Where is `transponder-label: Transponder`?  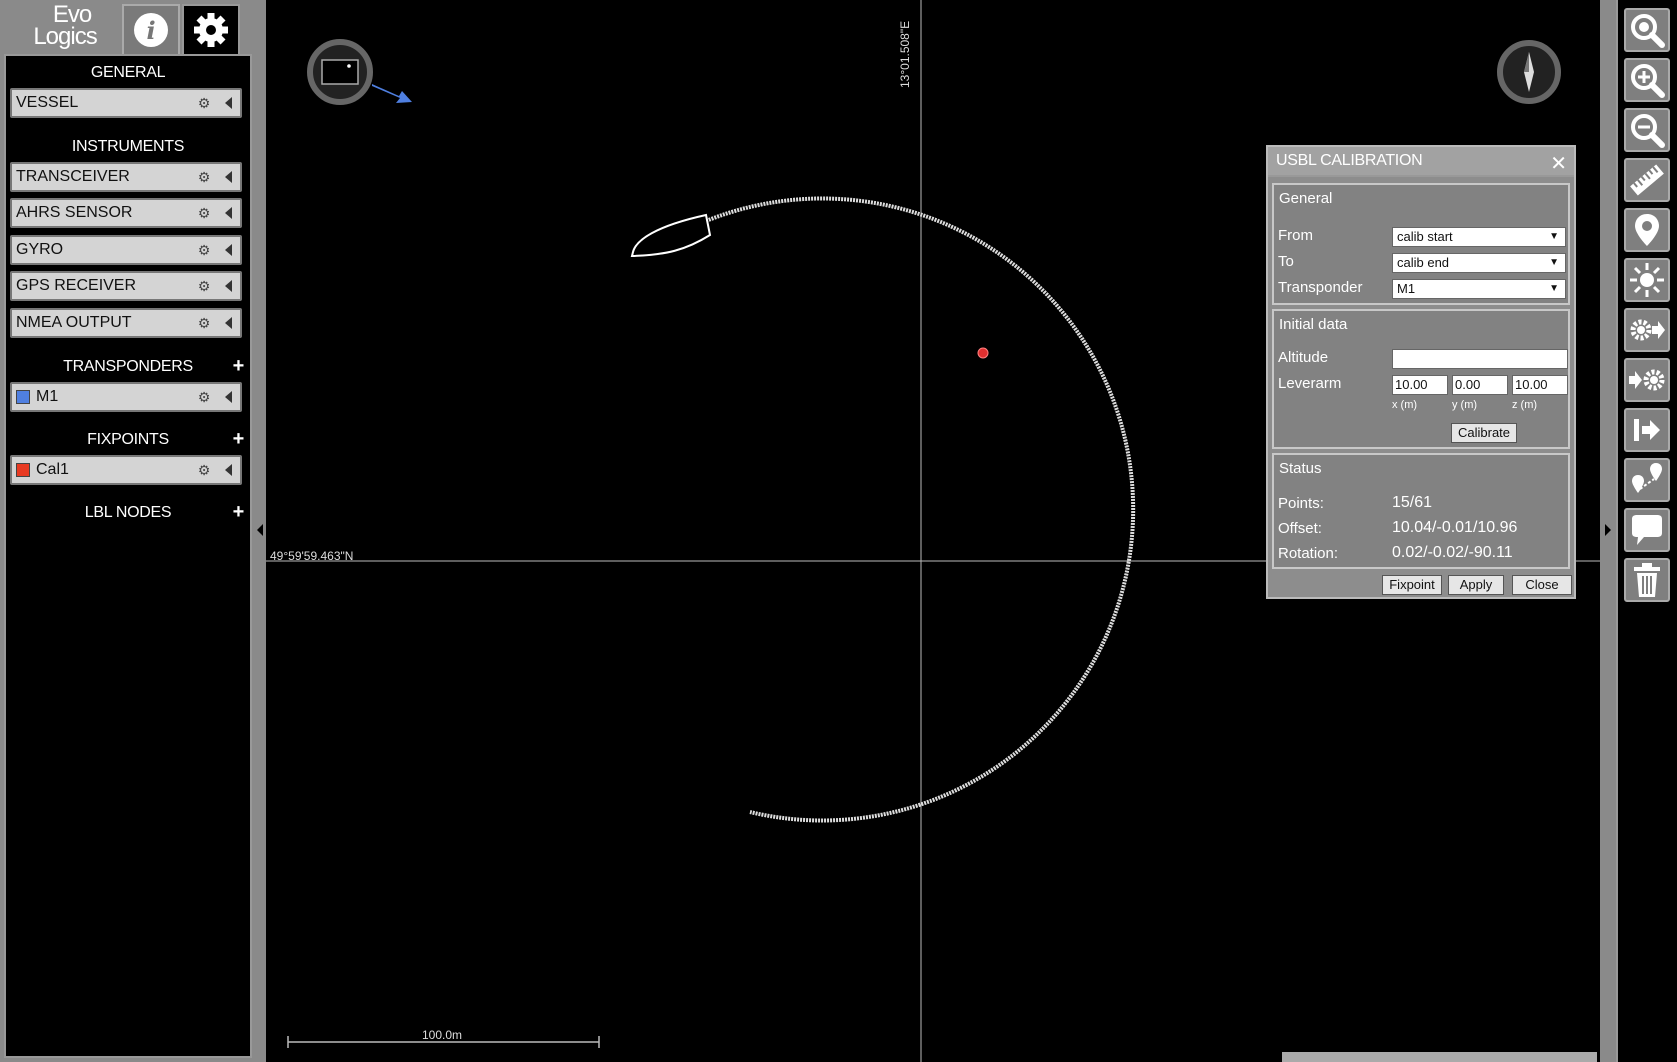
transponder-label: Transponder is located at coordinates (1320, 287).